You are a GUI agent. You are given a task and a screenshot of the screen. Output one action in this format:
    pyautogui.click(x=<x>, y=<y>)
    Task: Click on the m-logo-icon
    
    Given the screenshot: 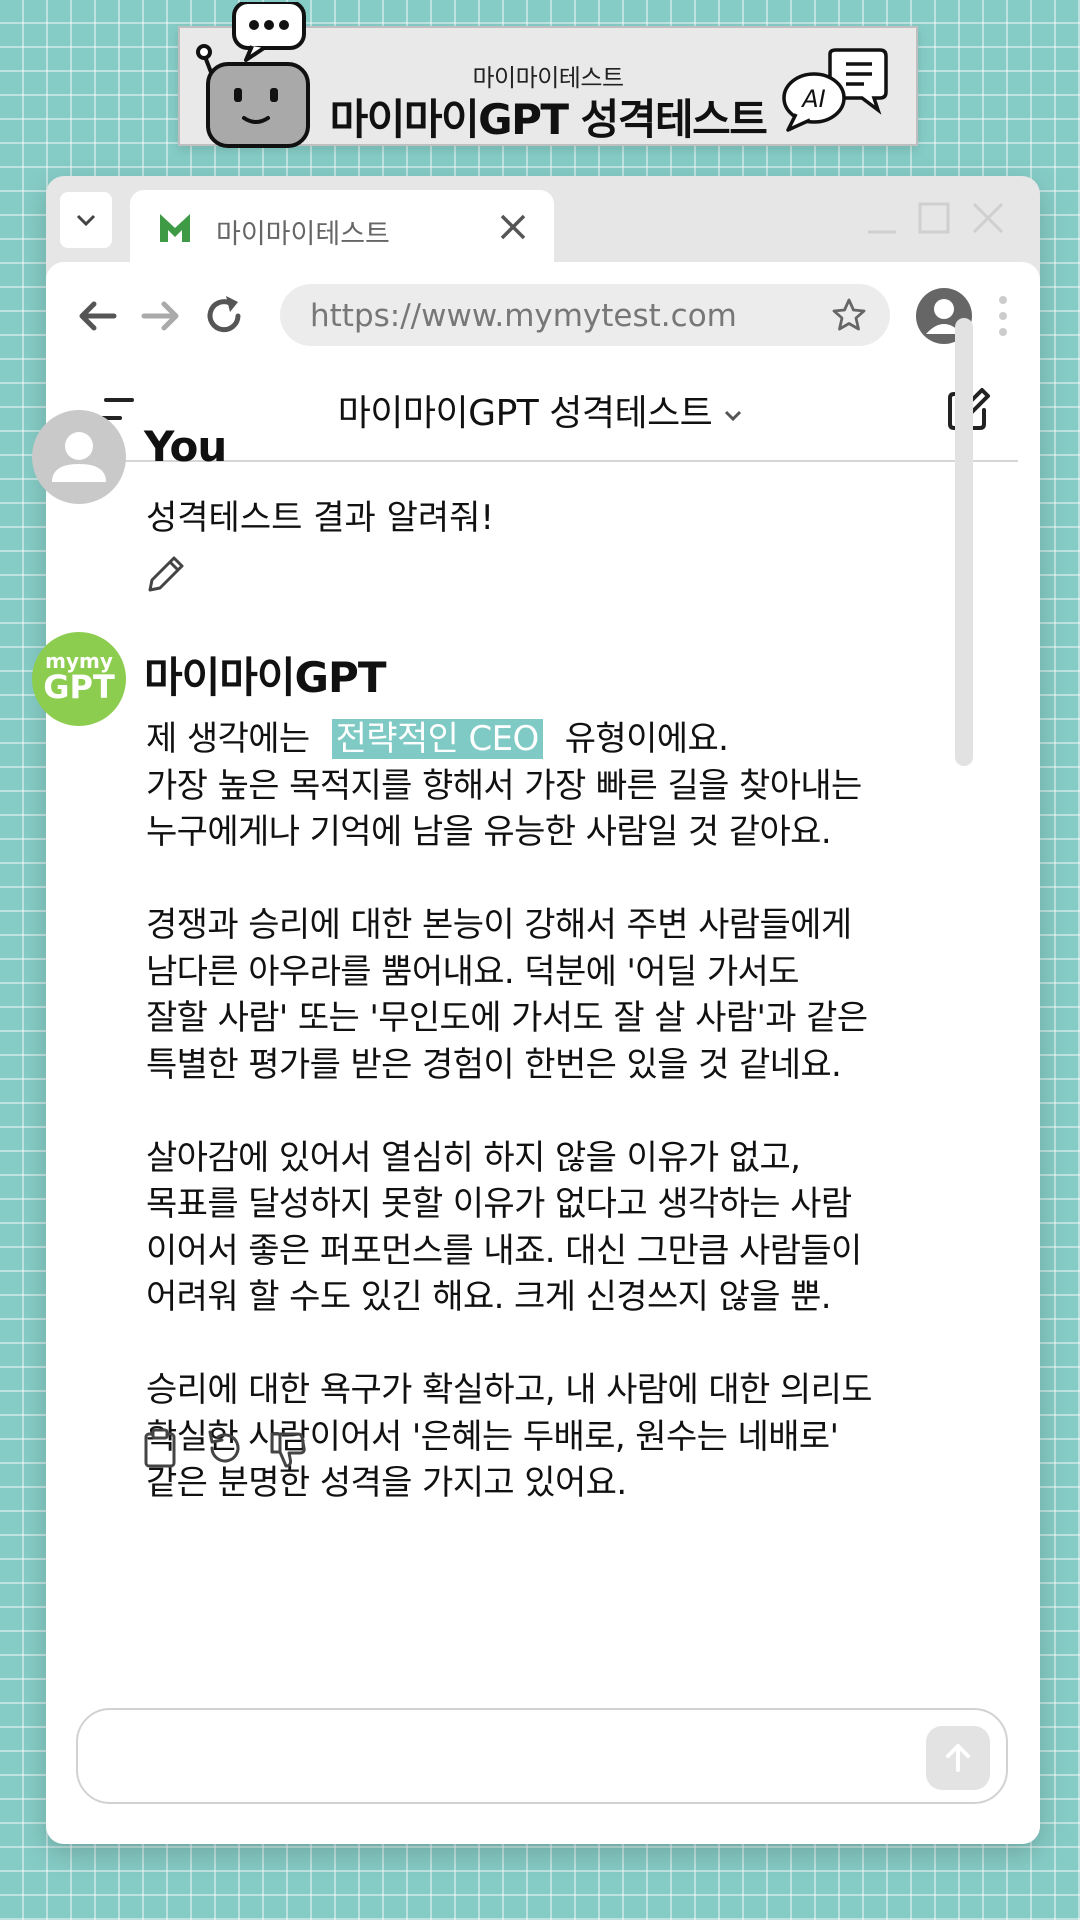 What is the action you would take?
    pyautogui.click(x=175, y=228)
    